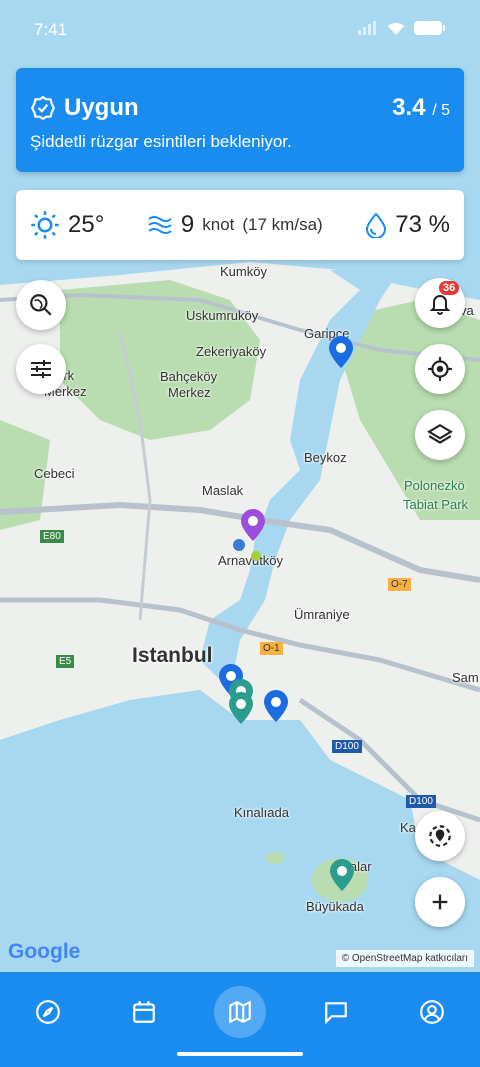 This screenshot has height=1067, width=480. I want to click on map-label: Istanbul, so click(172, 655).